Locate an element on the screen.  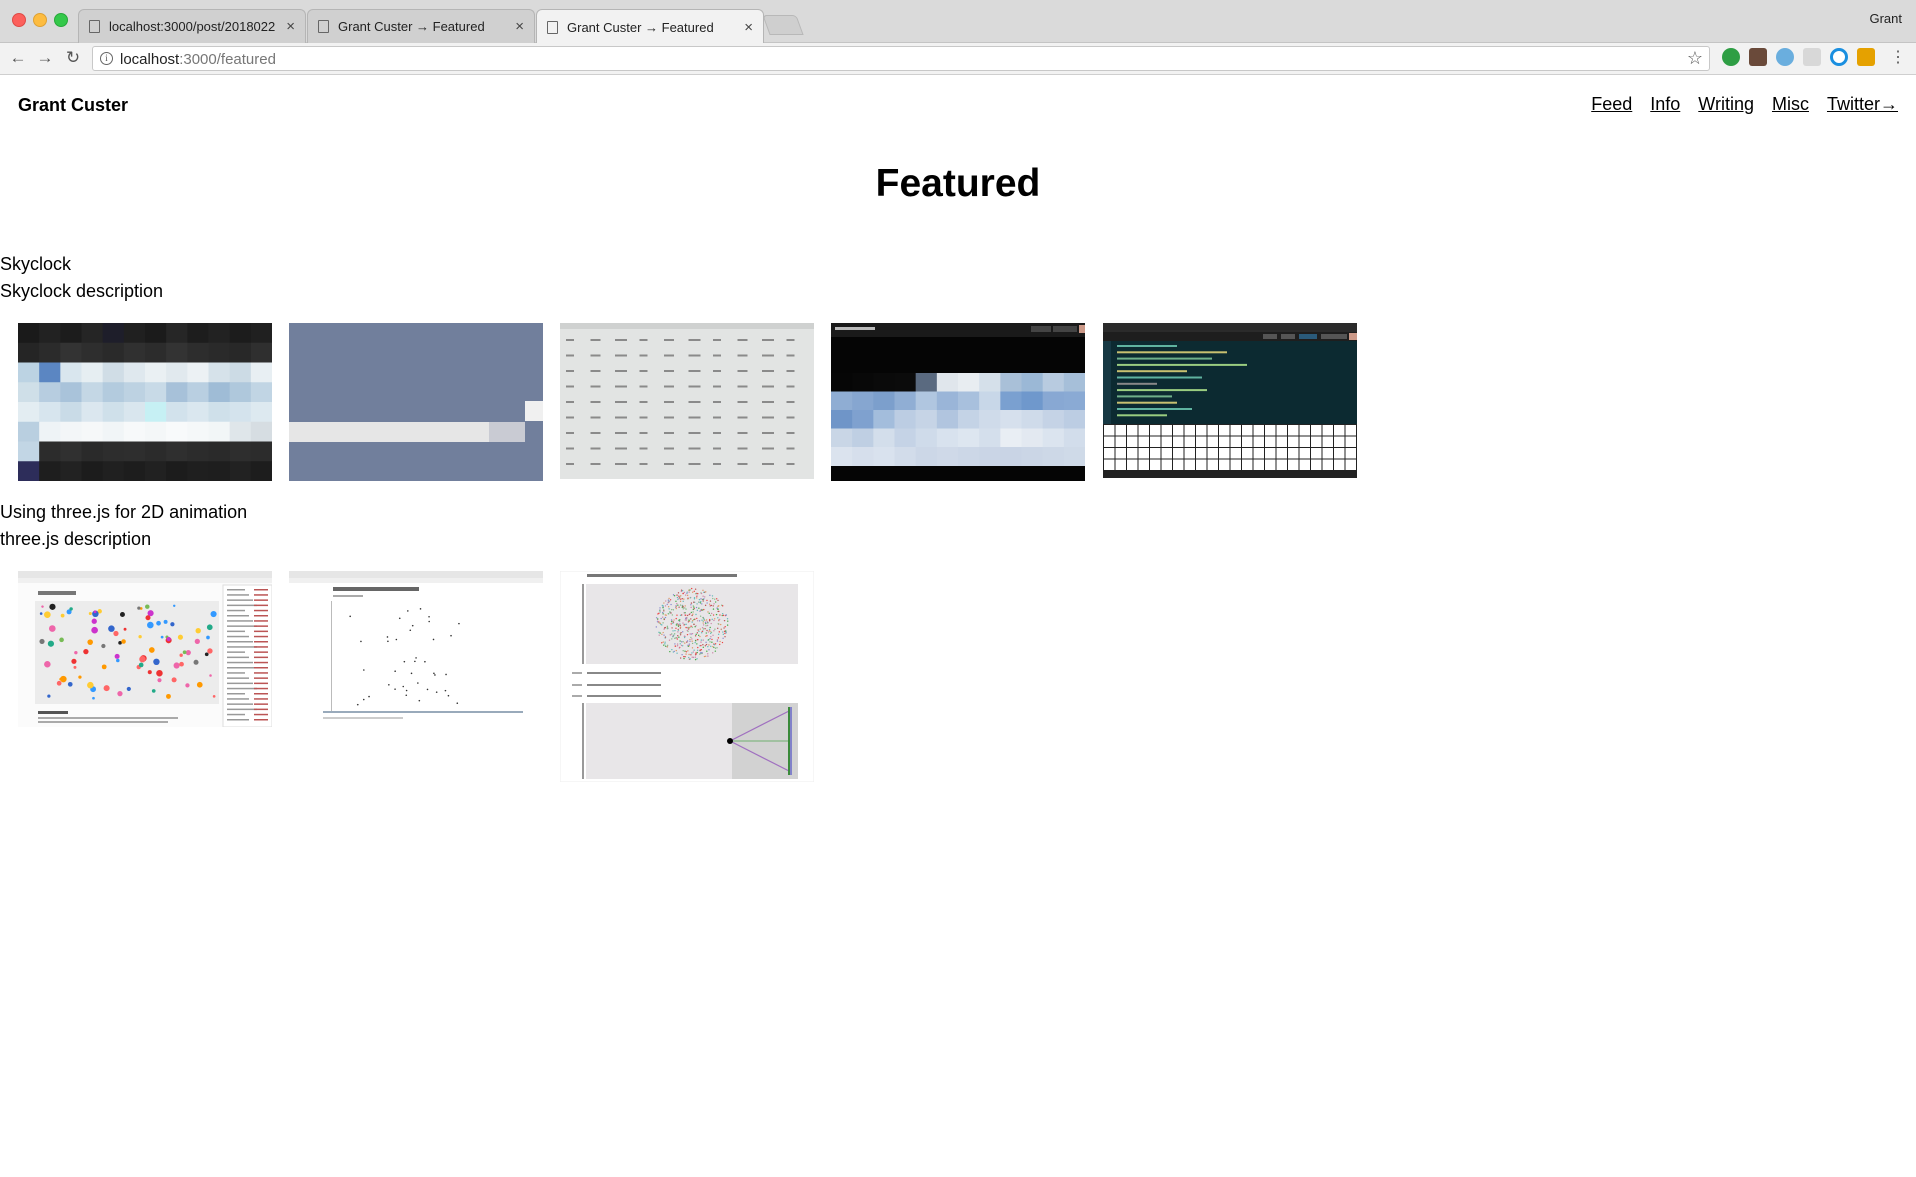
browser-tab-featured-active: Grant Custer → Featured × is located at coordinates (650, 26).